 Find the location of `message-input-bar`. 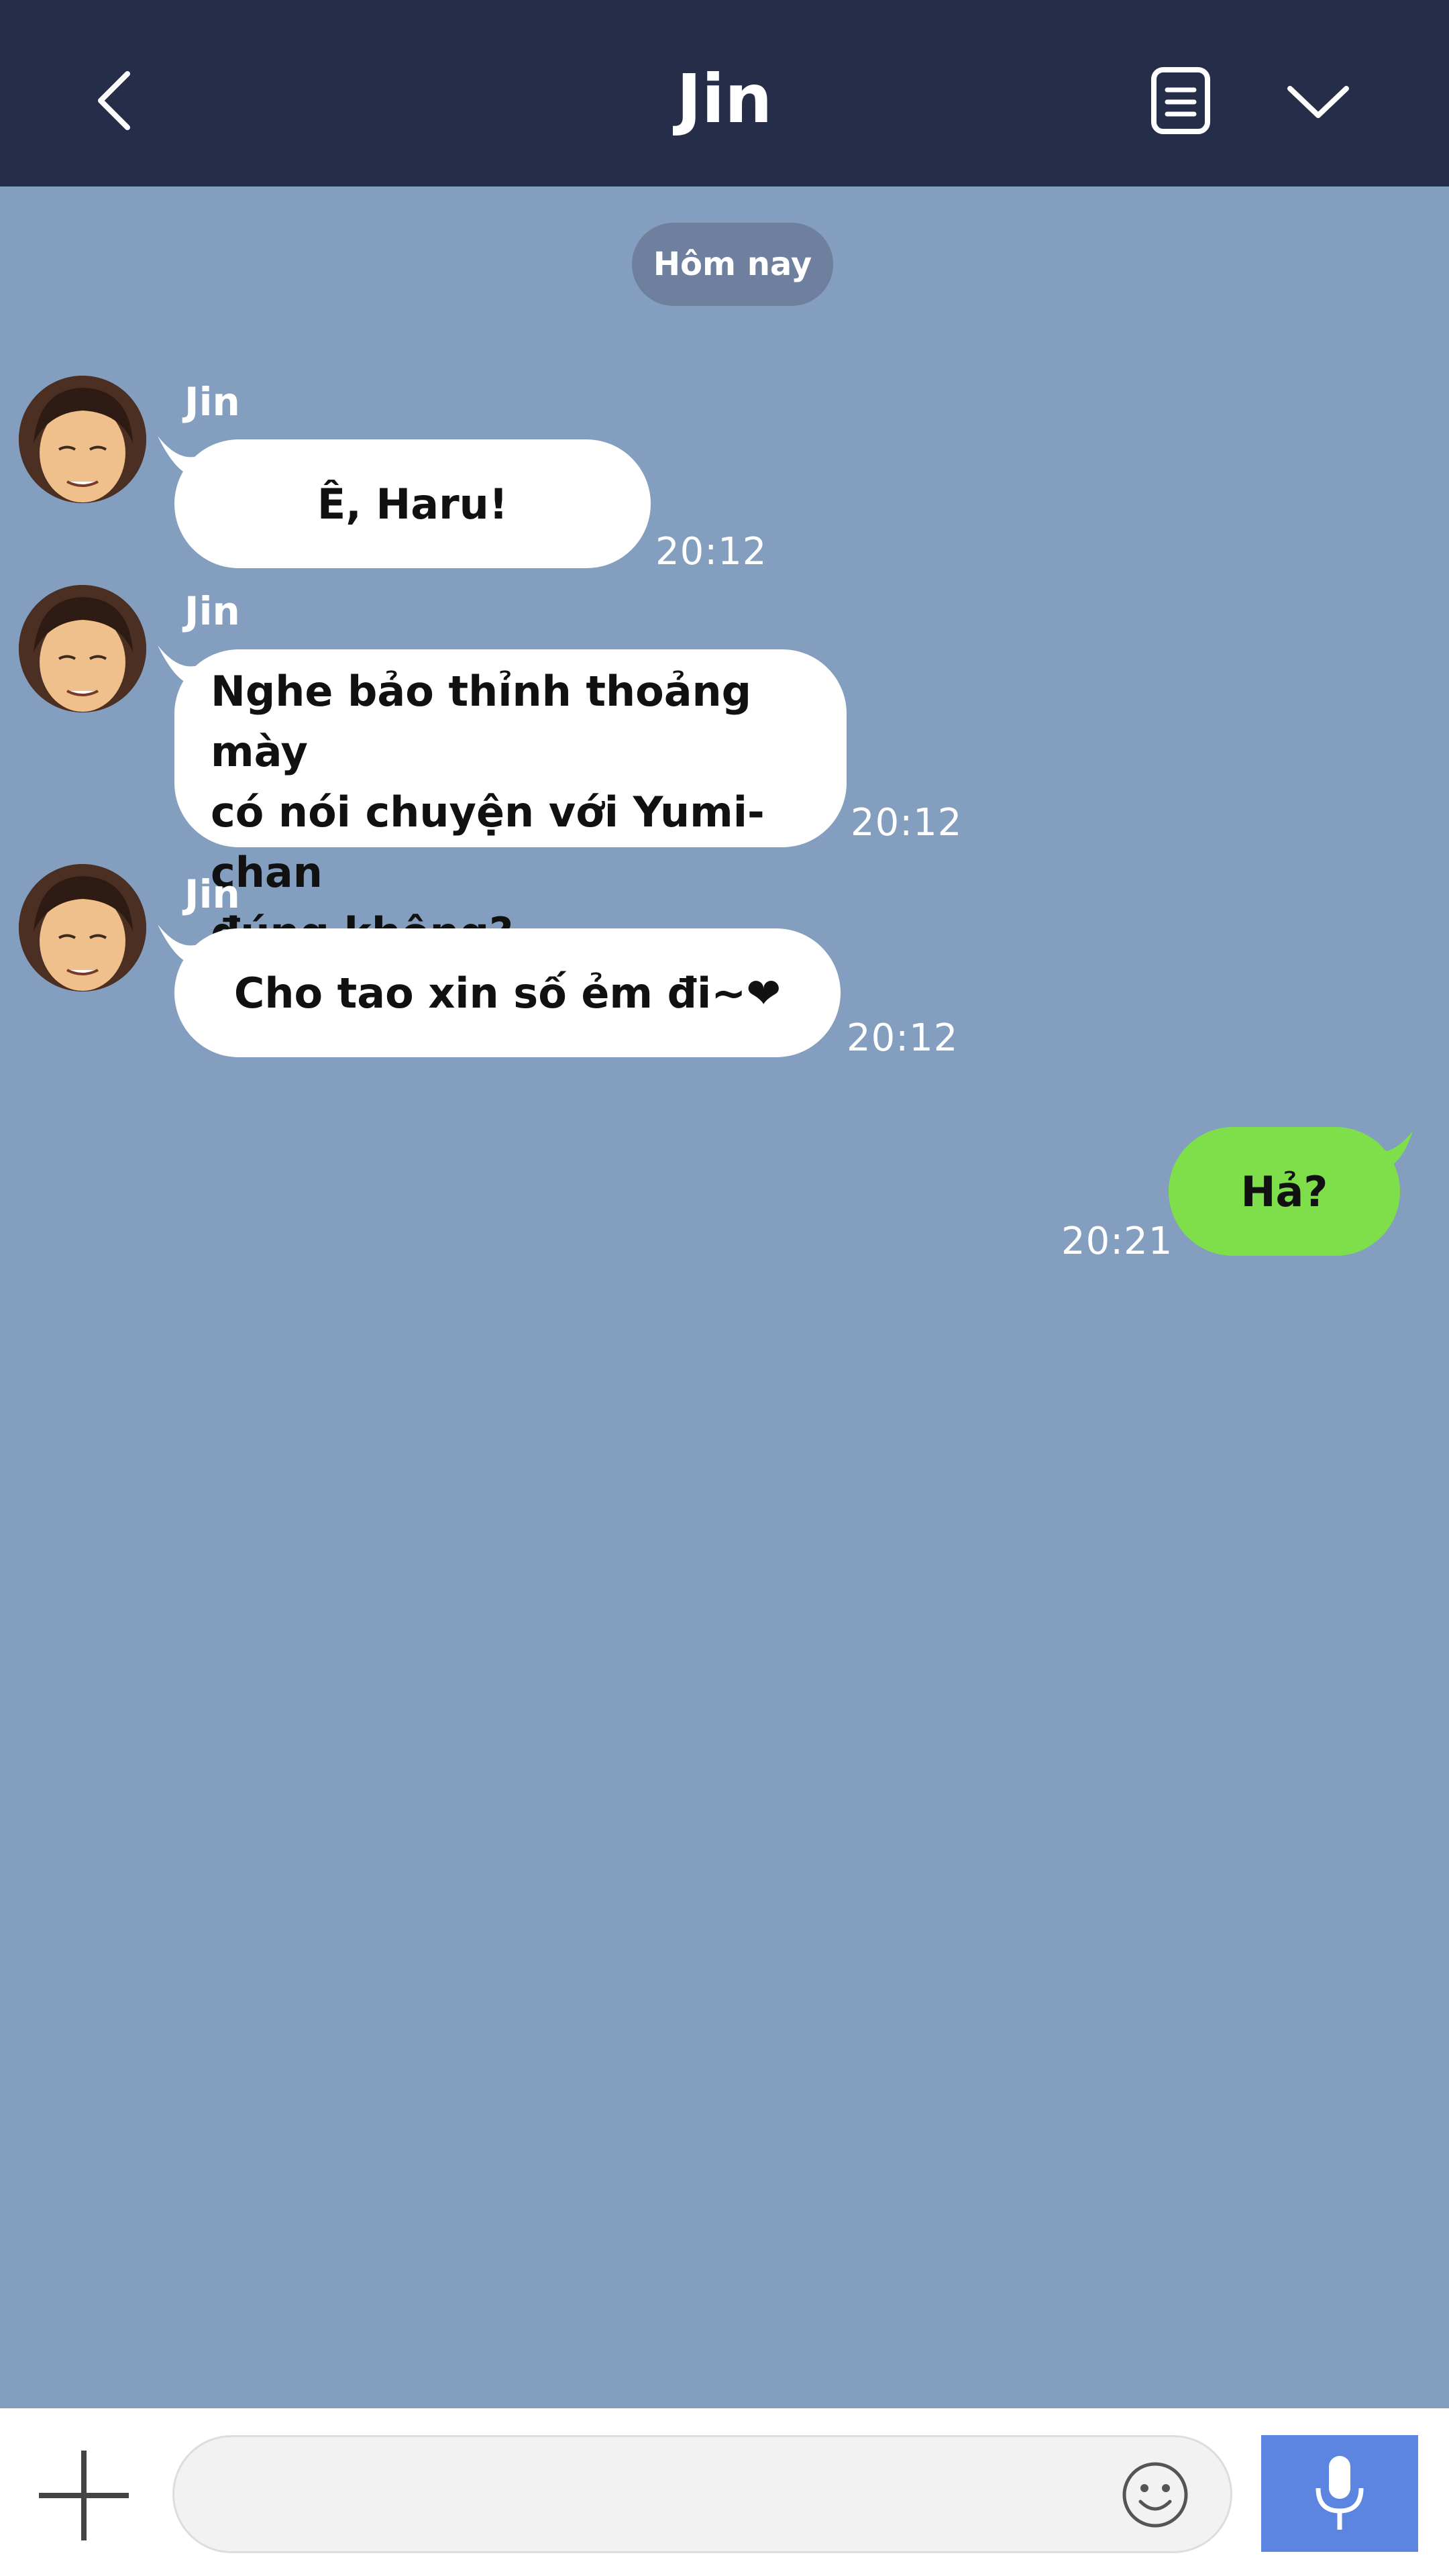

message-input-bar is located at coordinates (724, 2492).